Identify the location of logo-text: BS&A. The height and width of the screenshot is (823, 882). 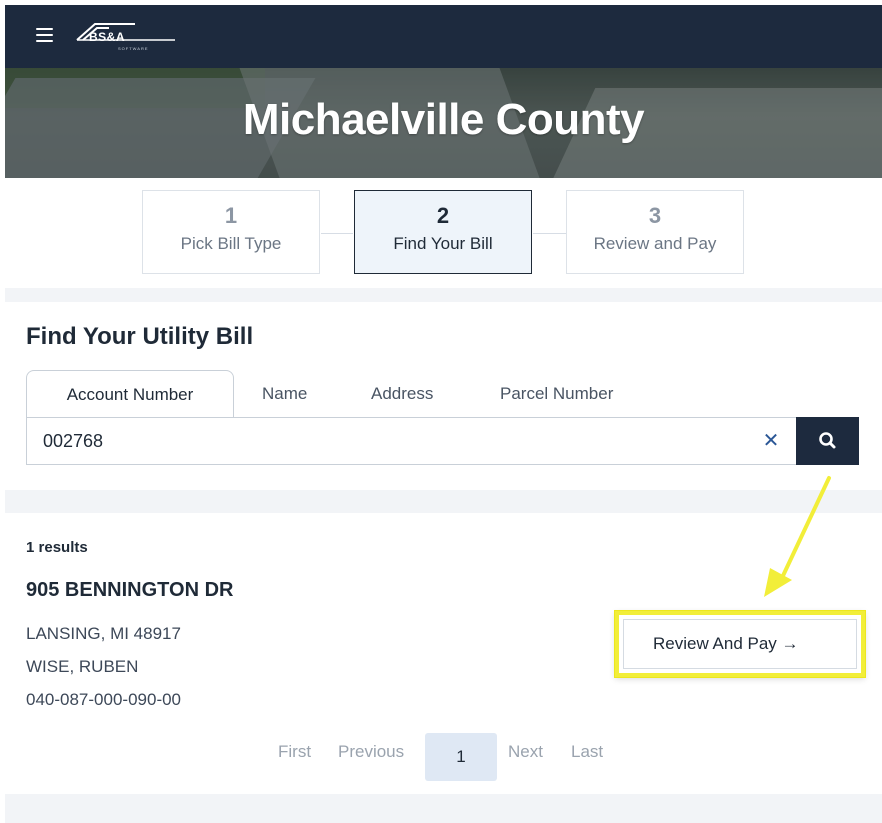
(107, 37).